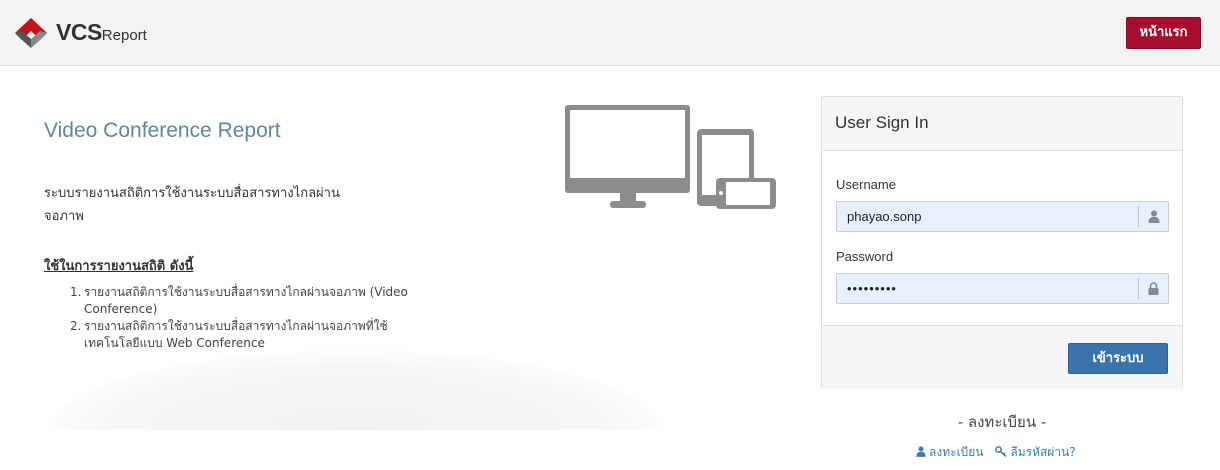 The image size is (1220, 470). I want to click on page-title: Video Conference Report, so click(162, 130).